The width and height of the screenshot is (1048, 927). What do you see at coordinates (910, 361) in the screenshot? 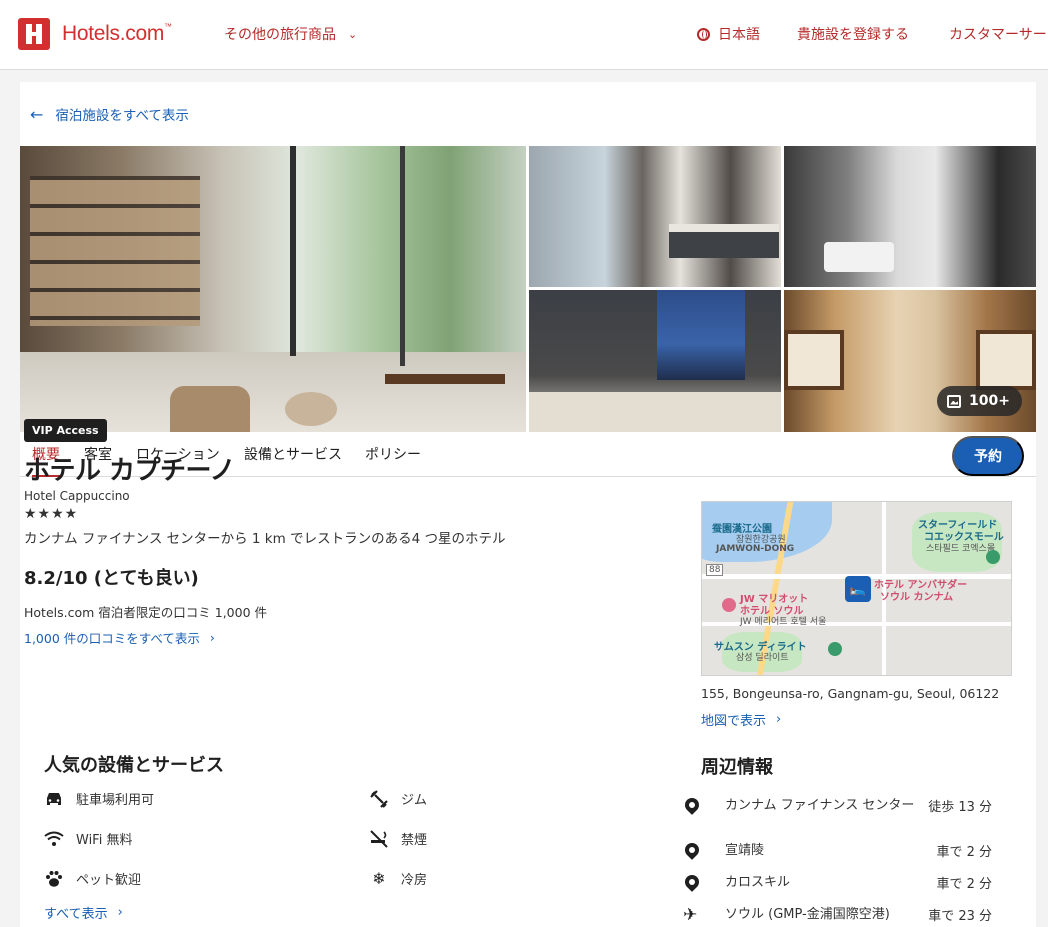
I see `photo-bunk-room: 100+` at bounding box center [910, 361].